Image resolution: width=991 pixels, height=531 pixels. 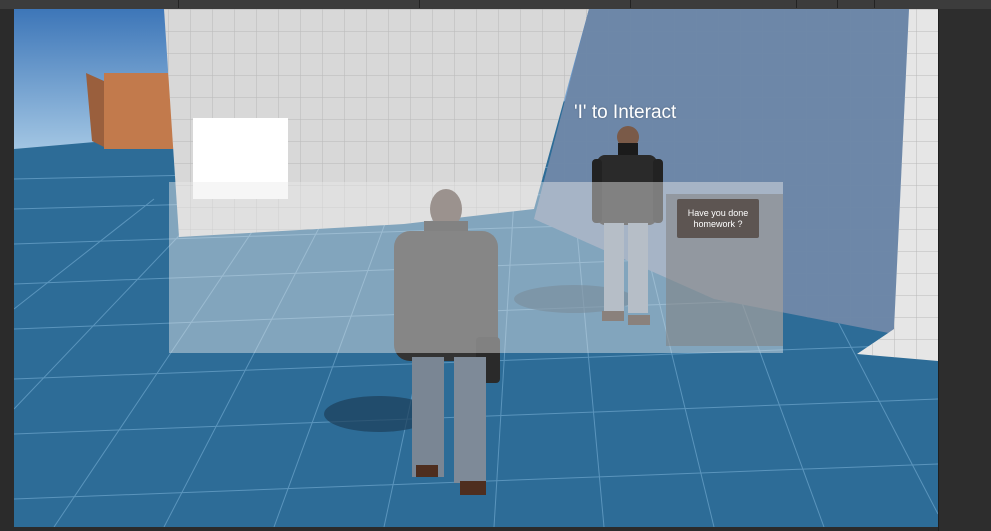 I want to click on crate, so click(x=142, y=111).